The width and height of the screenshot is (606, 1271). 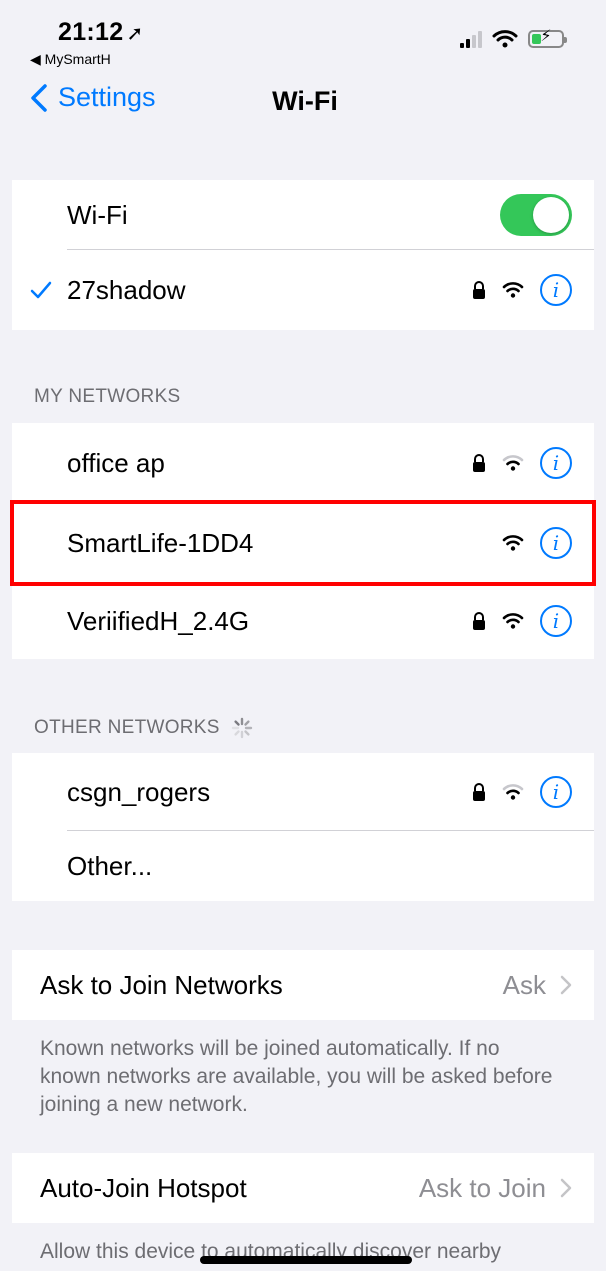 What do you see at coordinates (101, 32) in the screenshot?
I see `status-time: 21:12 ➚` at bounding box center [101, 32].